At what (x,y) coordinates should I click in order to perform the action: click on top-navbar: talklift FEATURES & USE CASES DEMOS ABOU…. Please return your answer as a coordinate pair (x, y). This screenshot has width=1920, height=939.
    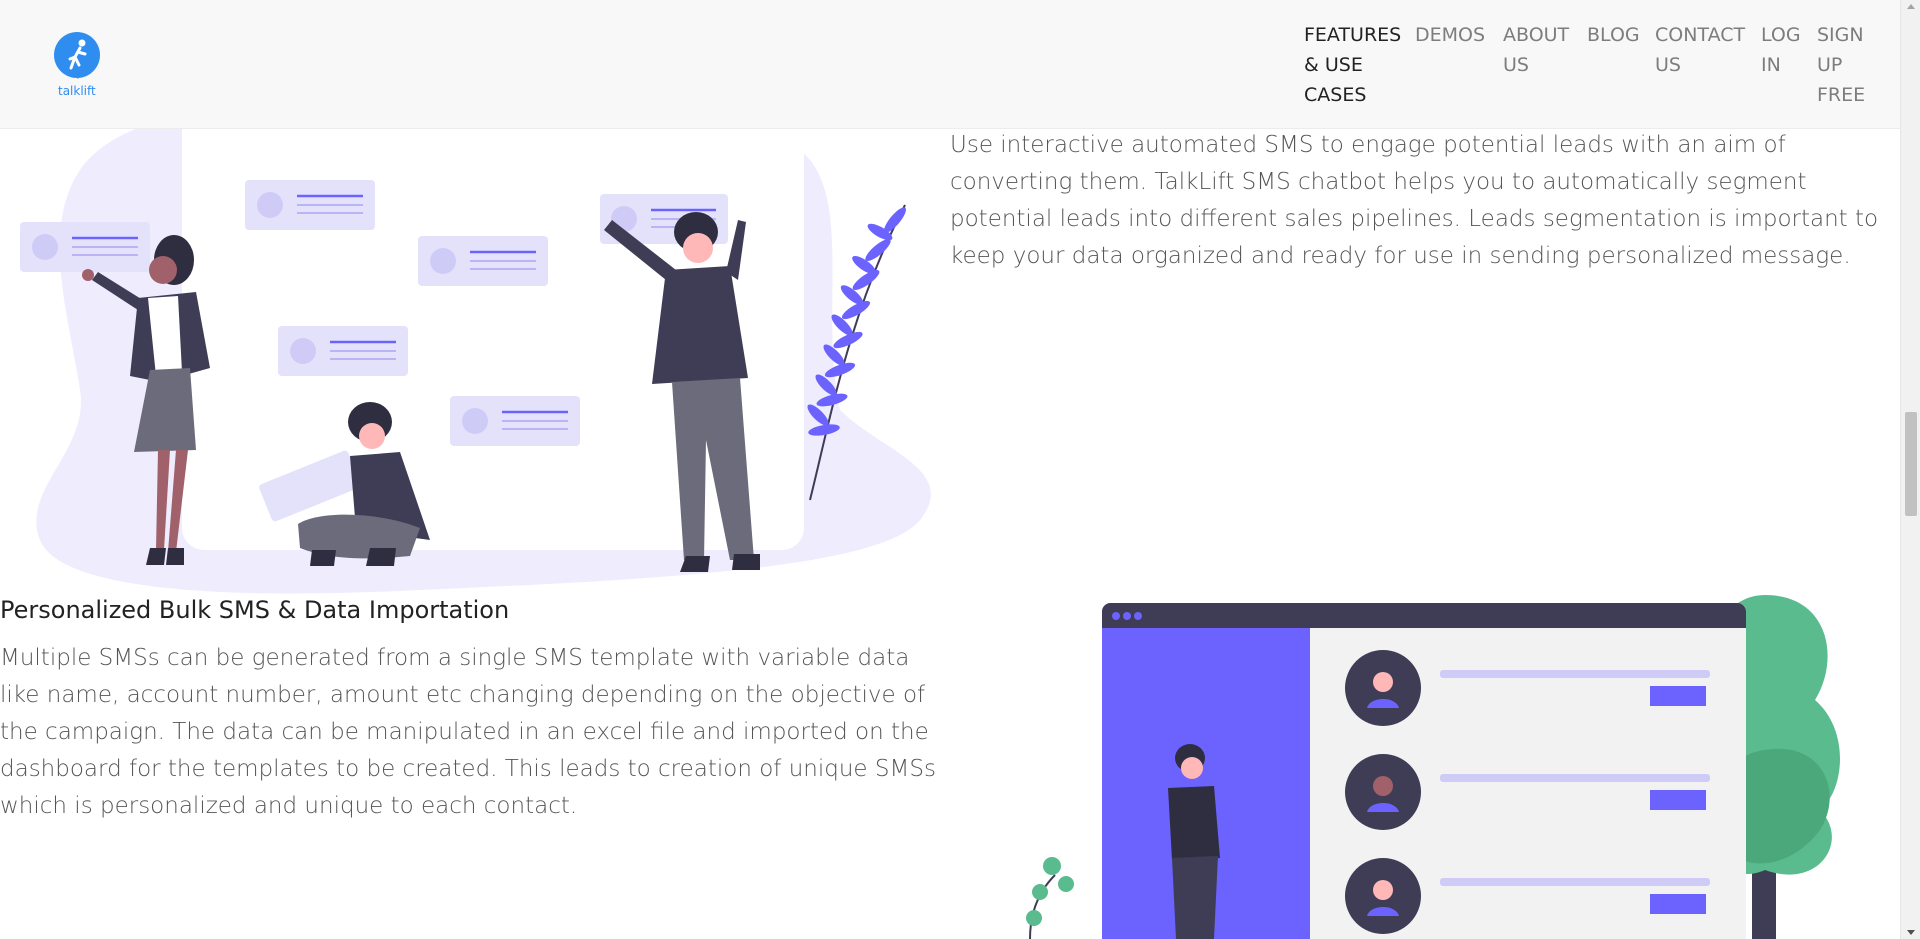
    Looking at the image, I should click on (950, 64).